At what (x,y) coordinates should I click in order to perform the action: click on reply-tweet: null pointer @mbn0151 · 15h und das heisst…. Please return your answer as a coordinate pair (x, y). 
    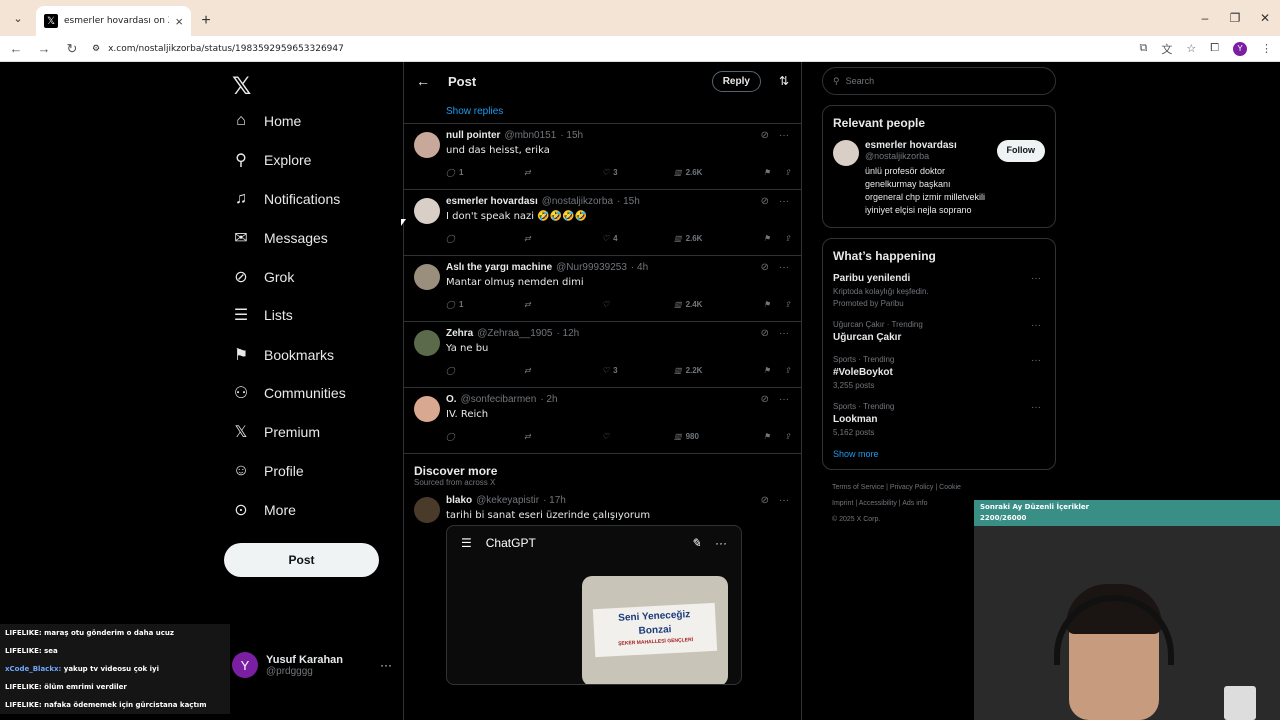
    Looking at the image, I should click on (602, 157).